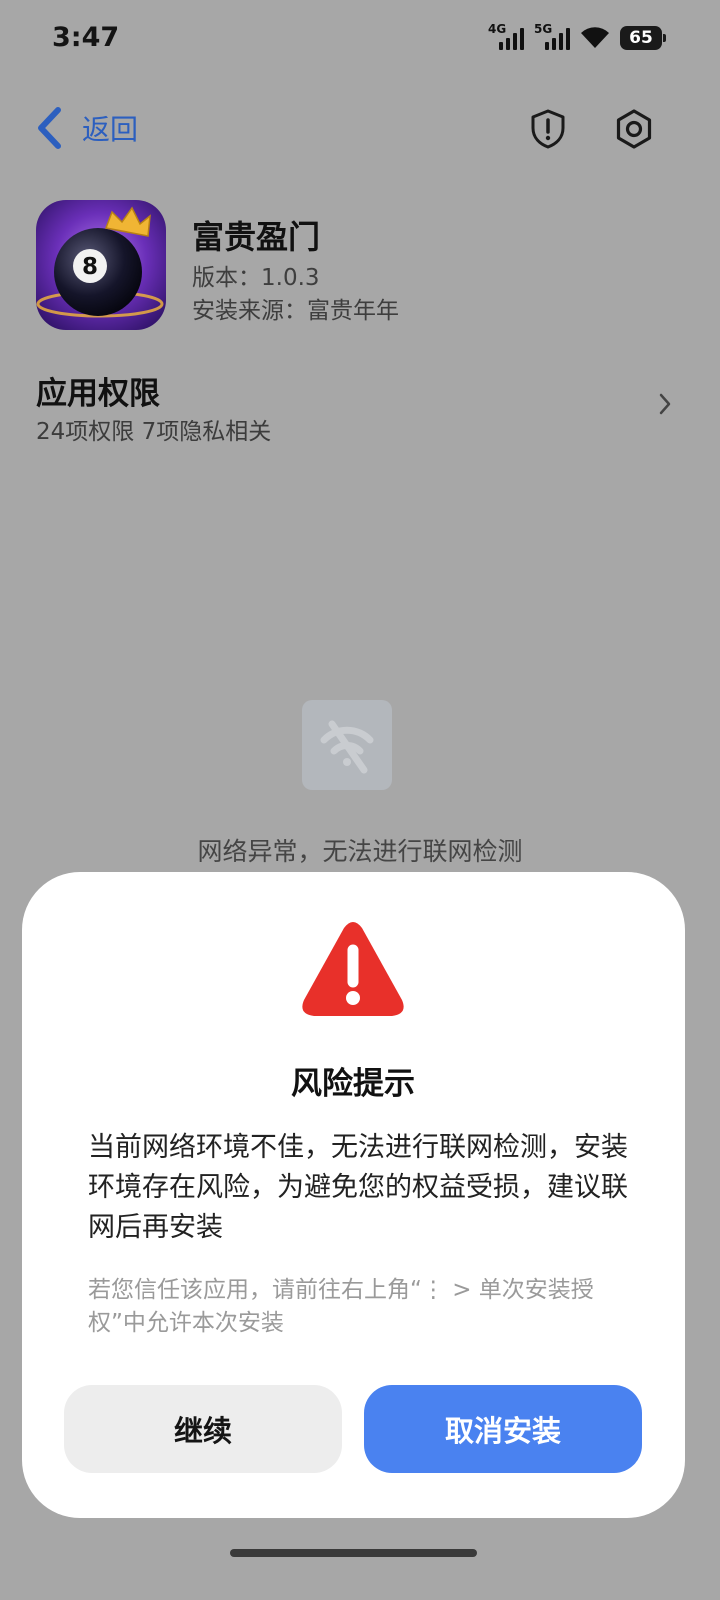 The width and height of the screenshot is (720, 1600). I want to click on battery-level: 65, so click(641, 38).